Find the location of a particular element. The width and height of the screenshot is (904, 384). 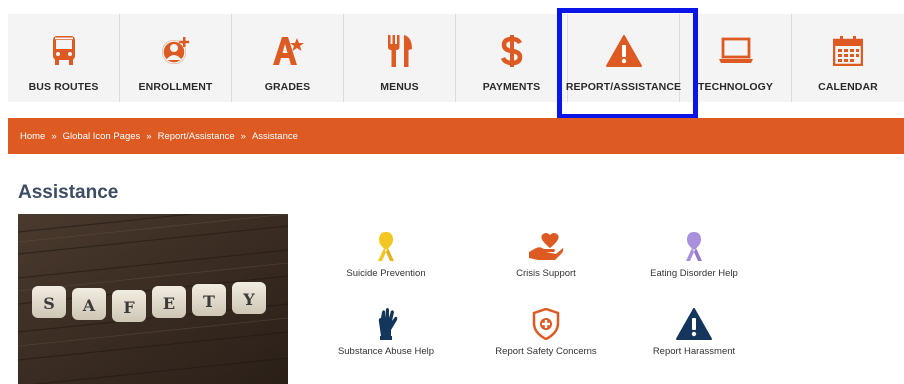

crisis-support-link: Crisis Support is located at coordinates (546, 252).